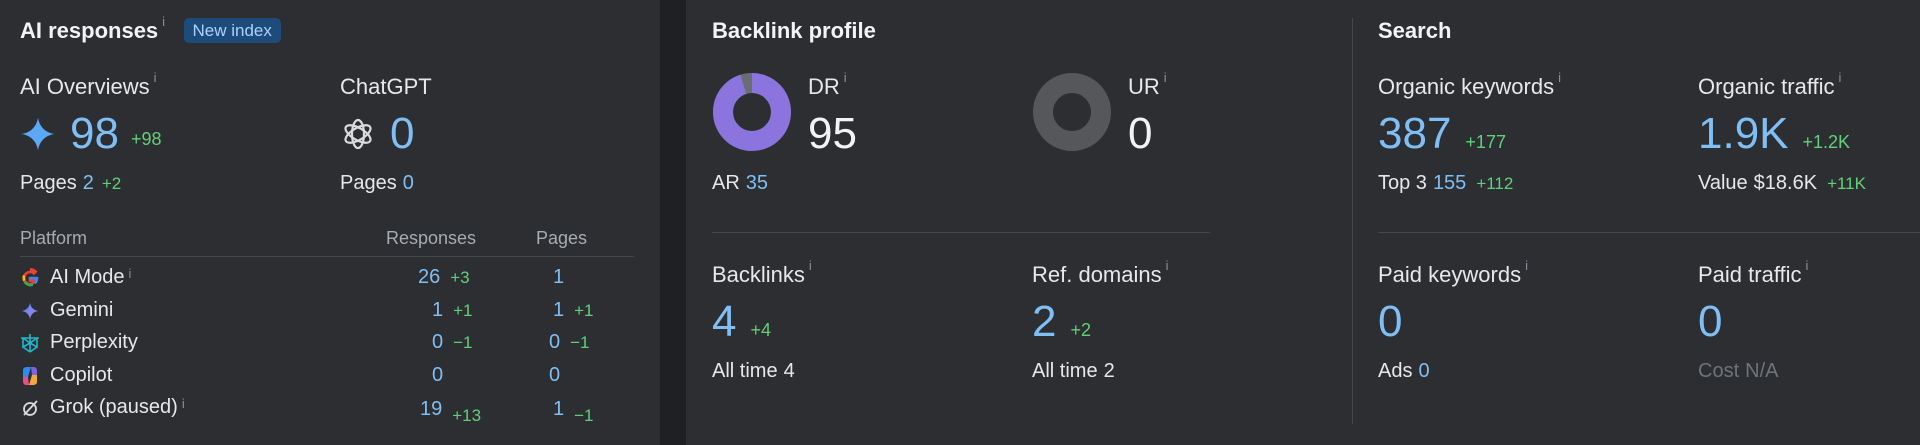 The height and width of the screenshot is (445, 1920). I want to click on pages-cell: 0 −1, so click(569, 342).